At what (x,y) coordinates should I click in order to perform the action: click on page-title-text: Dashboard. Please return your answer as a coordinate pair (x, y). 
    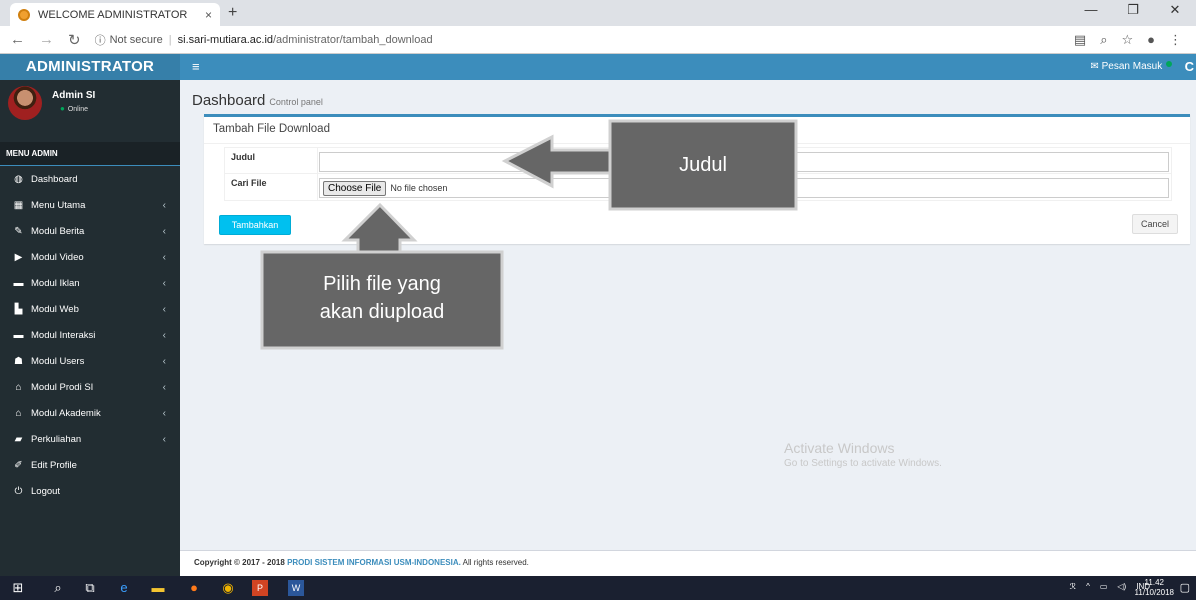
    Looking at the image, I should click on (229, 100).